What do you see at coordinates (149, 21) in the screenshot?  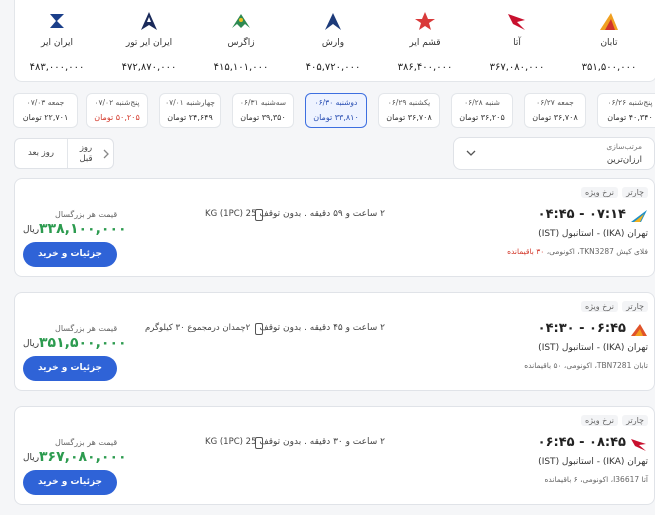 I see `iran-airtour-logo-icon` at bounding box center [149, 21].